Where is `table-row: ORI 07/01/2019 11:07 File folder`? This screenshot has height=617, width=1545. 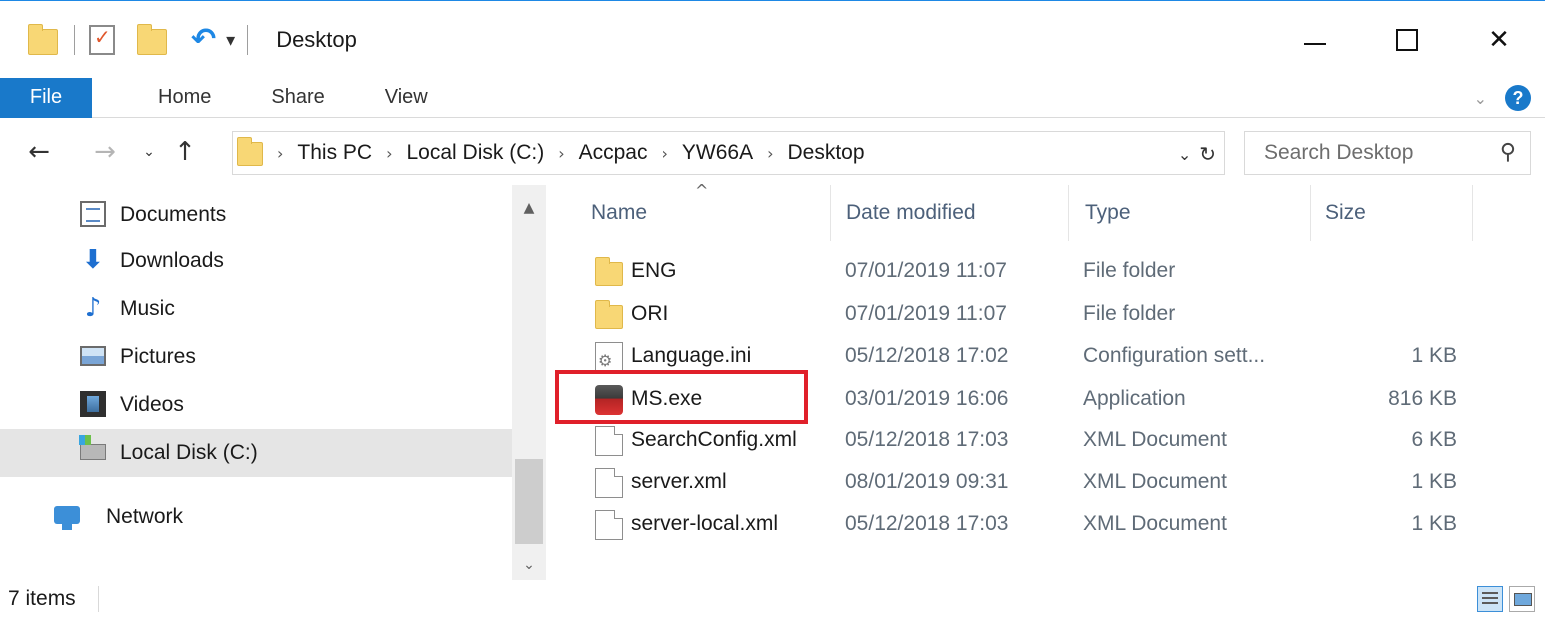
table-row: ORI 07/01/2019 11:07 File folder is located at coordinates (1024, 314).